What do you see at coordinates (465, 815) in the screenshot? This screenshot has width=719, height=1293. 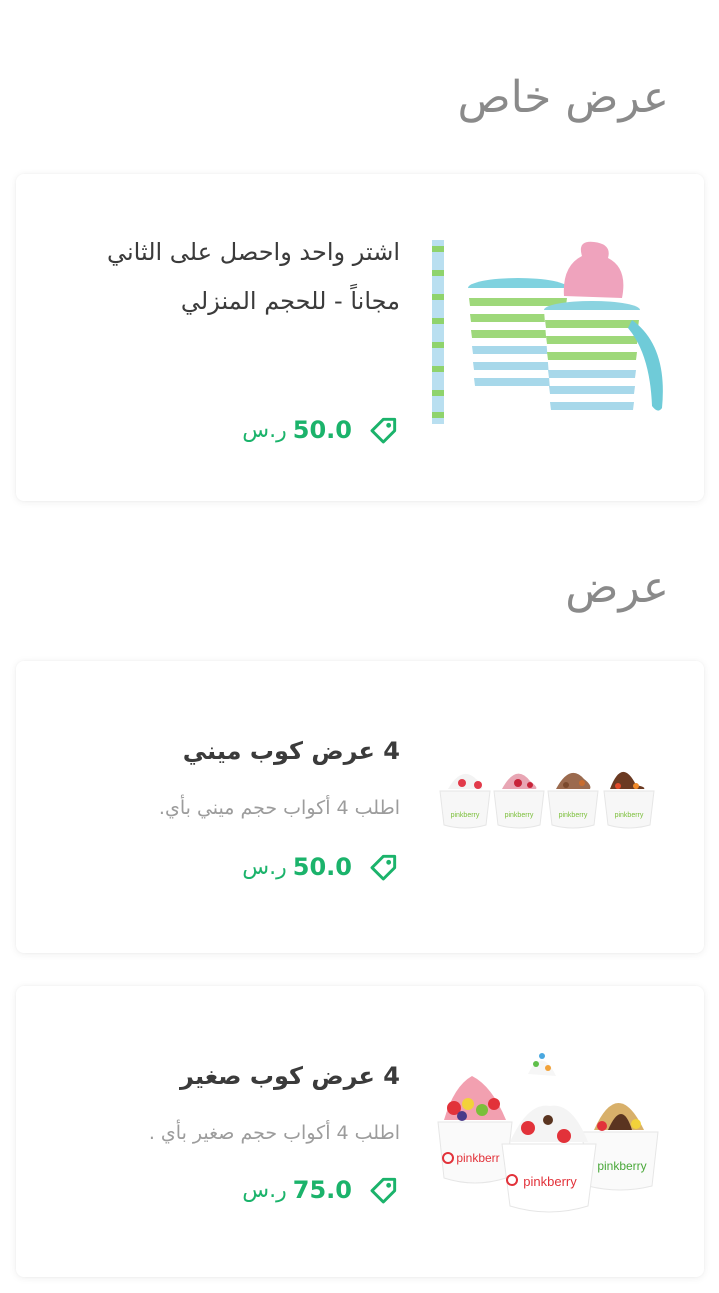 I see `pinkberry-label: pinkberry` at bounding box center [465, 815].